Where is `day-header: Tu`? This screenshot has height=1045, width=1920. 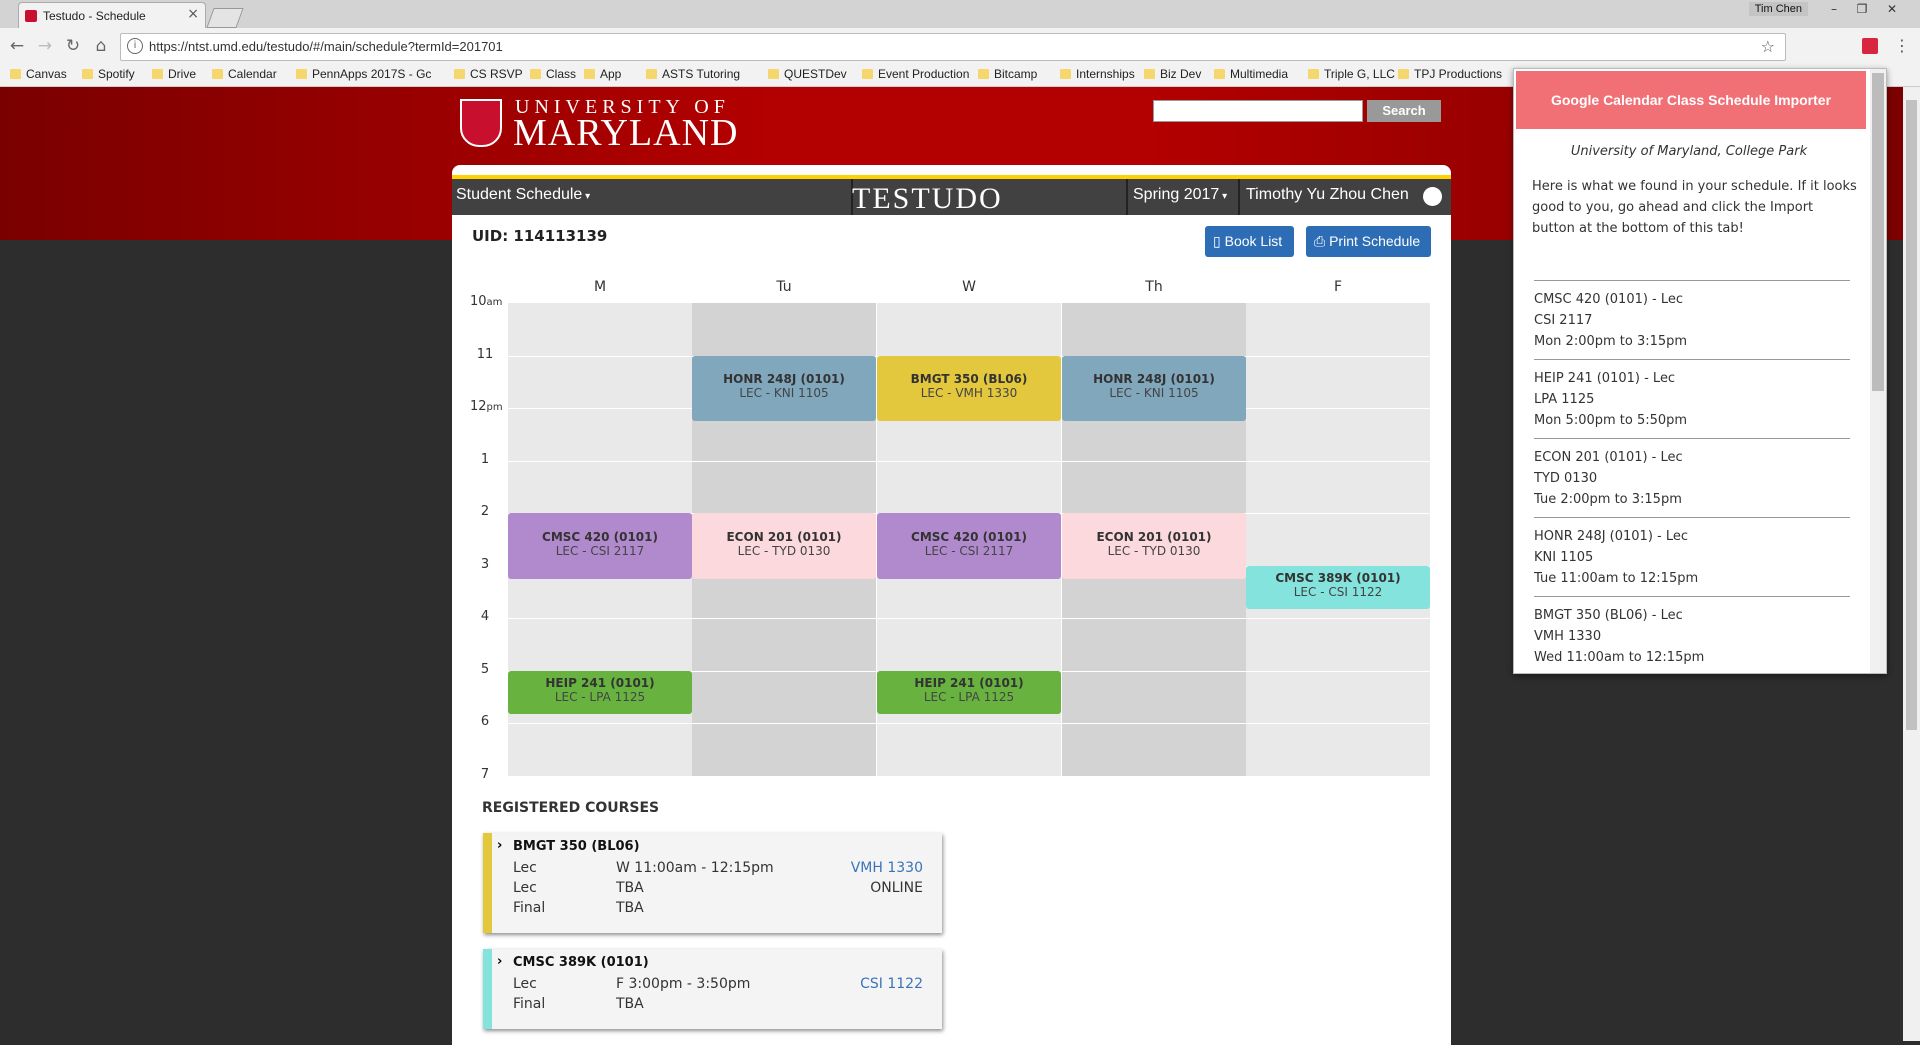
day-header: Tu is located at coordinates (784, 287).